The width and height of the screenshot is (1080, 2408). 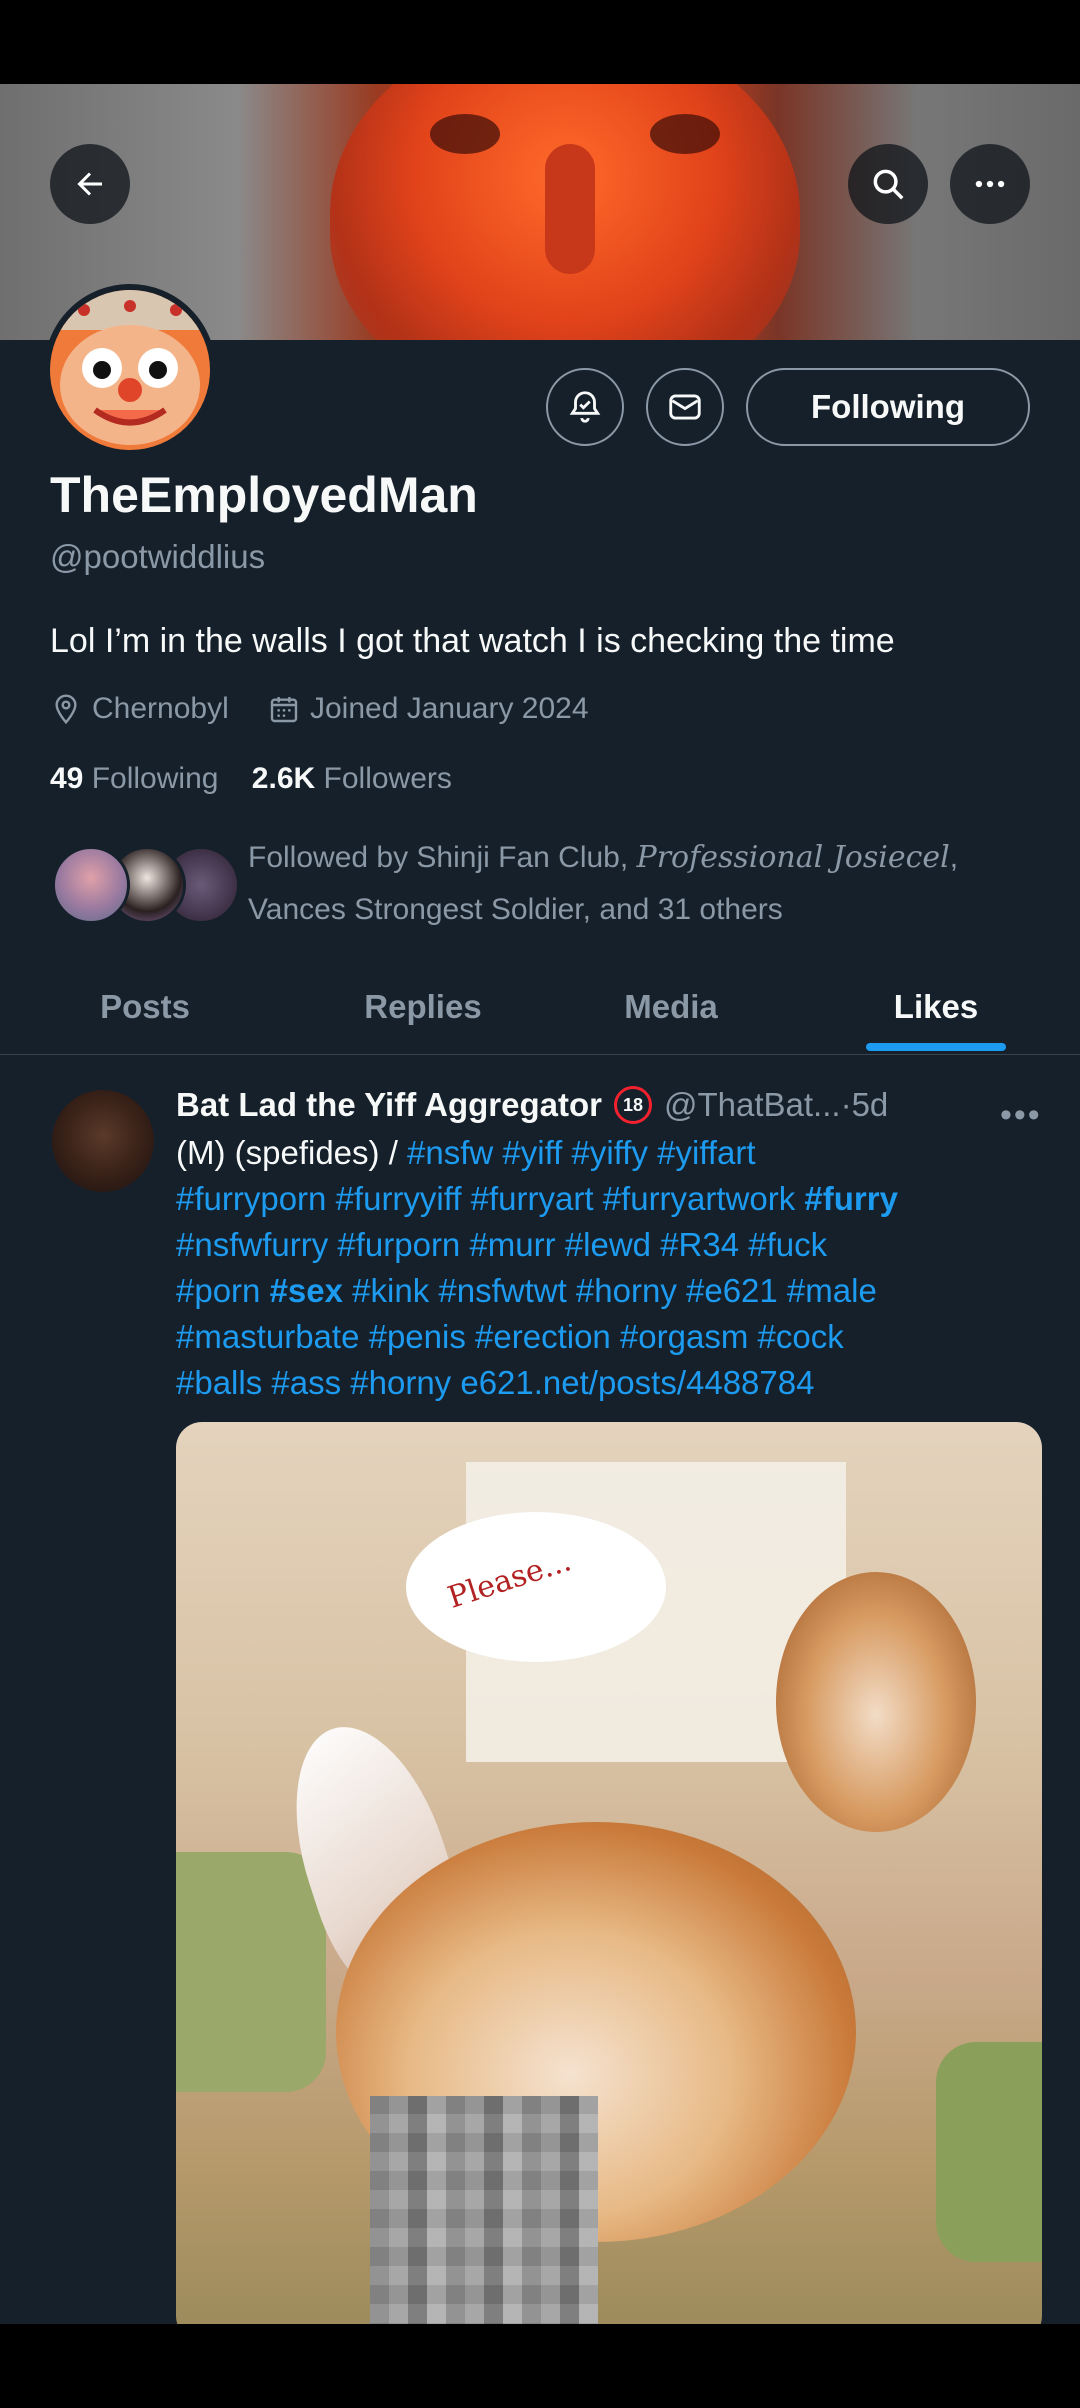 What do you see at coordinates (264, 495) in the screenshot?
I see `display-name: TheEmployedMan` at bounding box center [264, 495].